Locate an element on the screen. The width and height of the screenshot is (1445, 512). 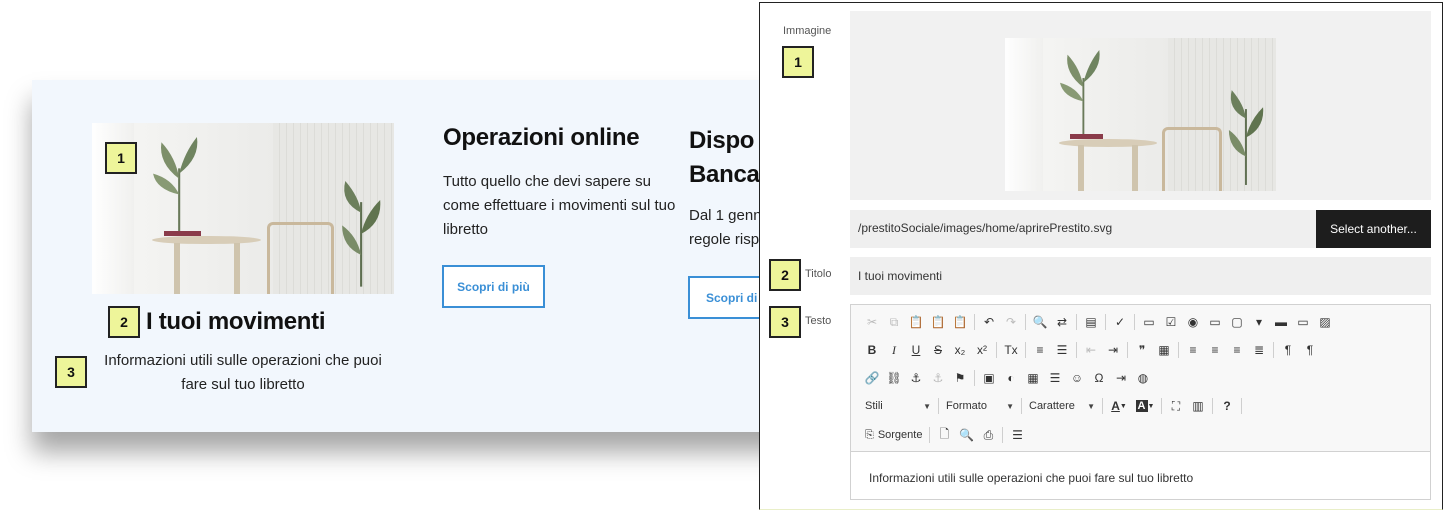
table-icon: ▦ is located at coordinates (1033, 378).